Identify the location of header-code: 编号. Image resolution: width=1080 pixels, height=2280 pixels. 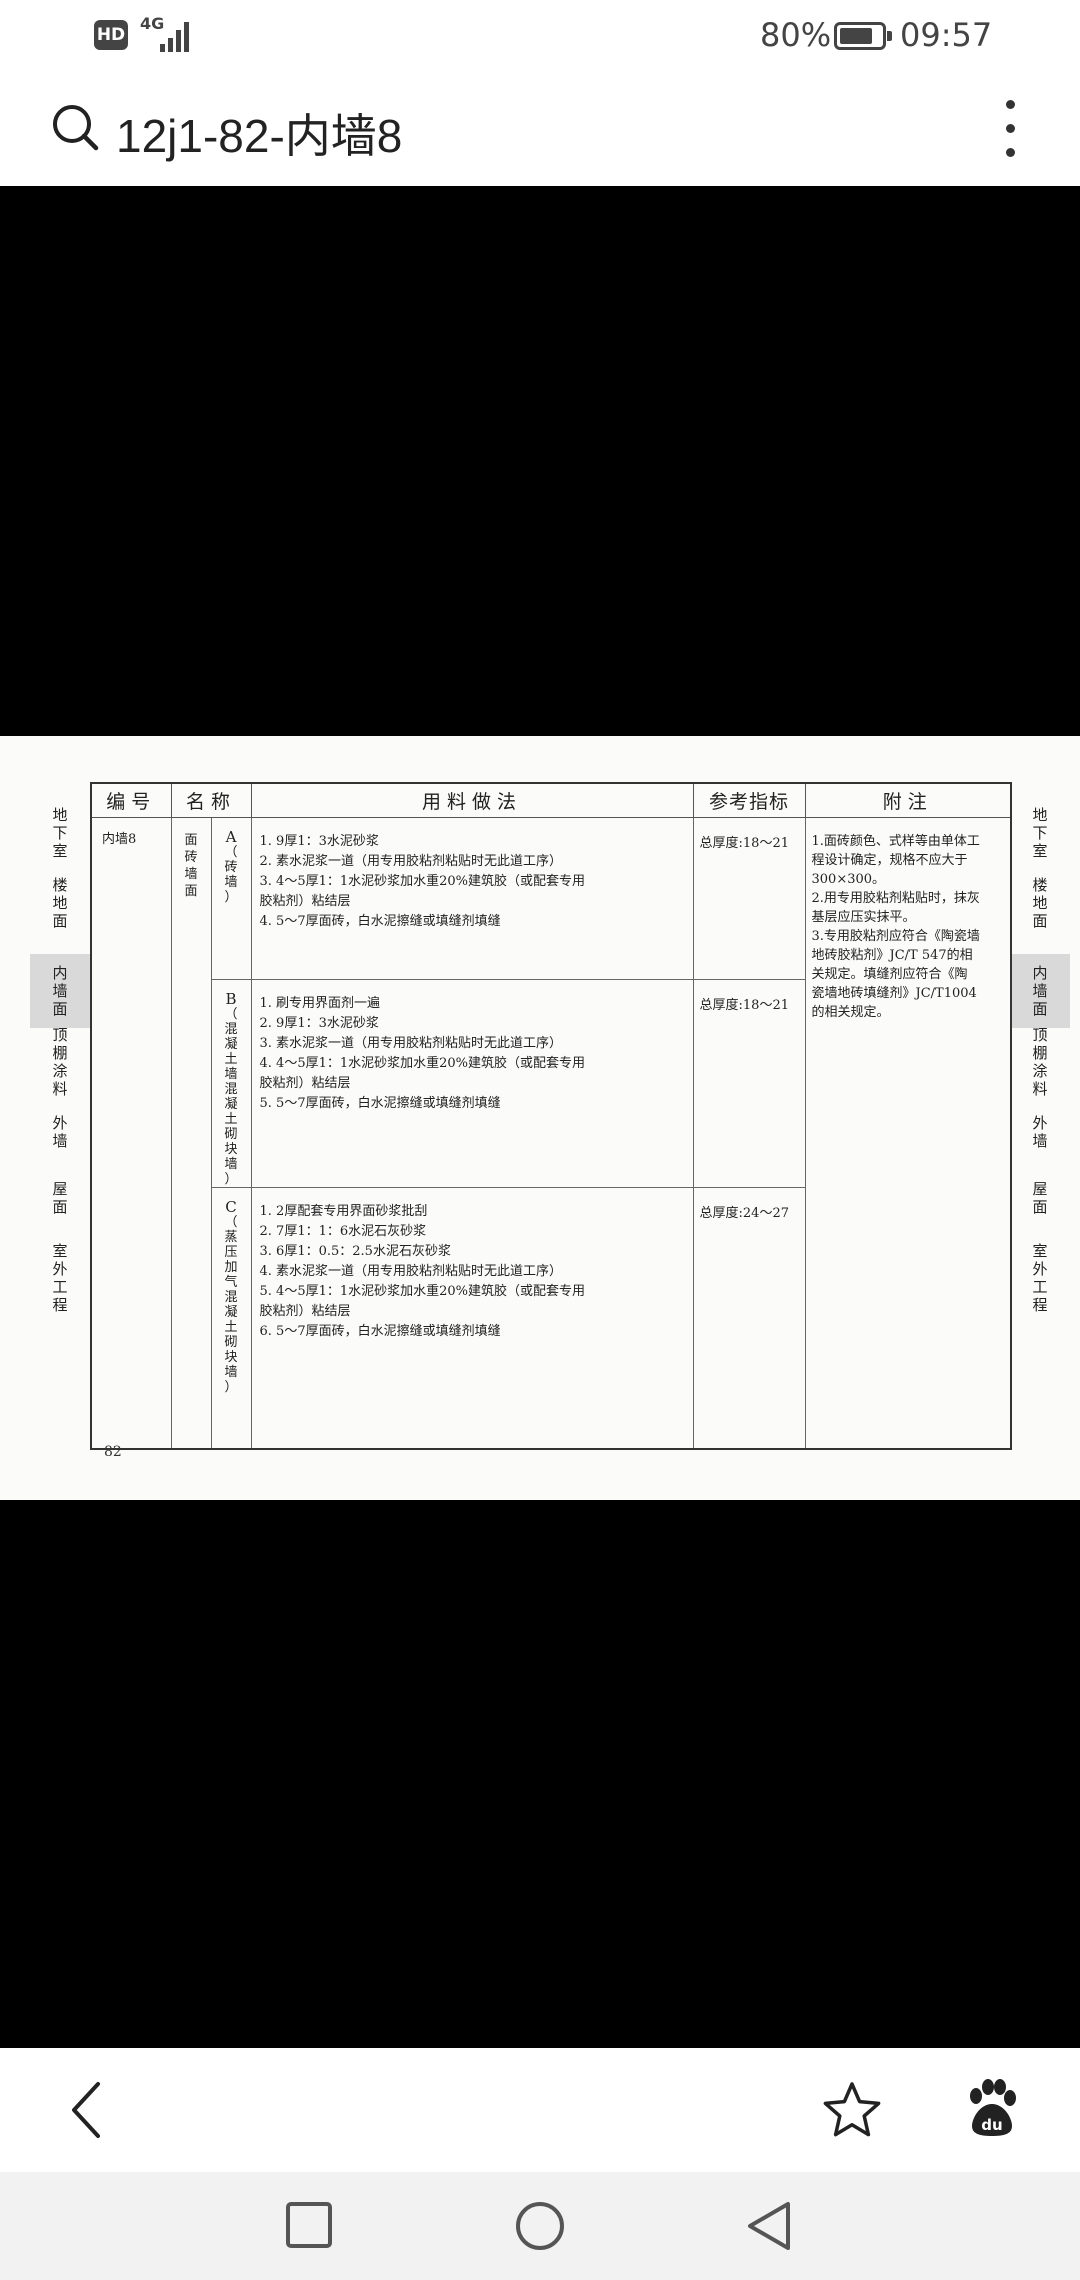
(131, 800).